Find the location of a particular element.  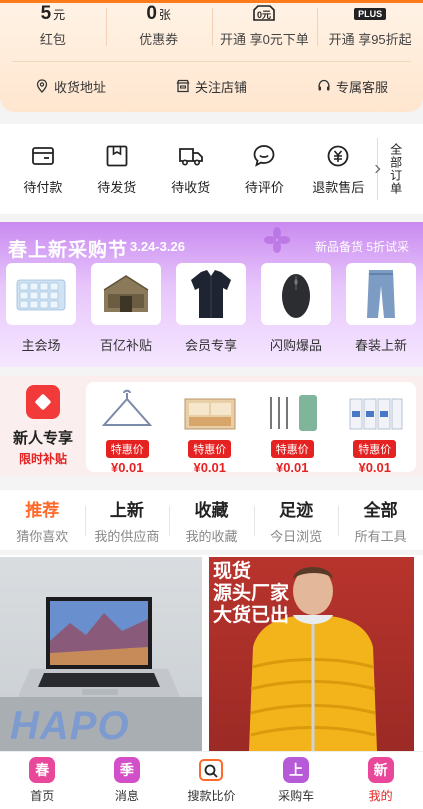

nav-cart: 上 采购车 is located at coordinates (296, 780).